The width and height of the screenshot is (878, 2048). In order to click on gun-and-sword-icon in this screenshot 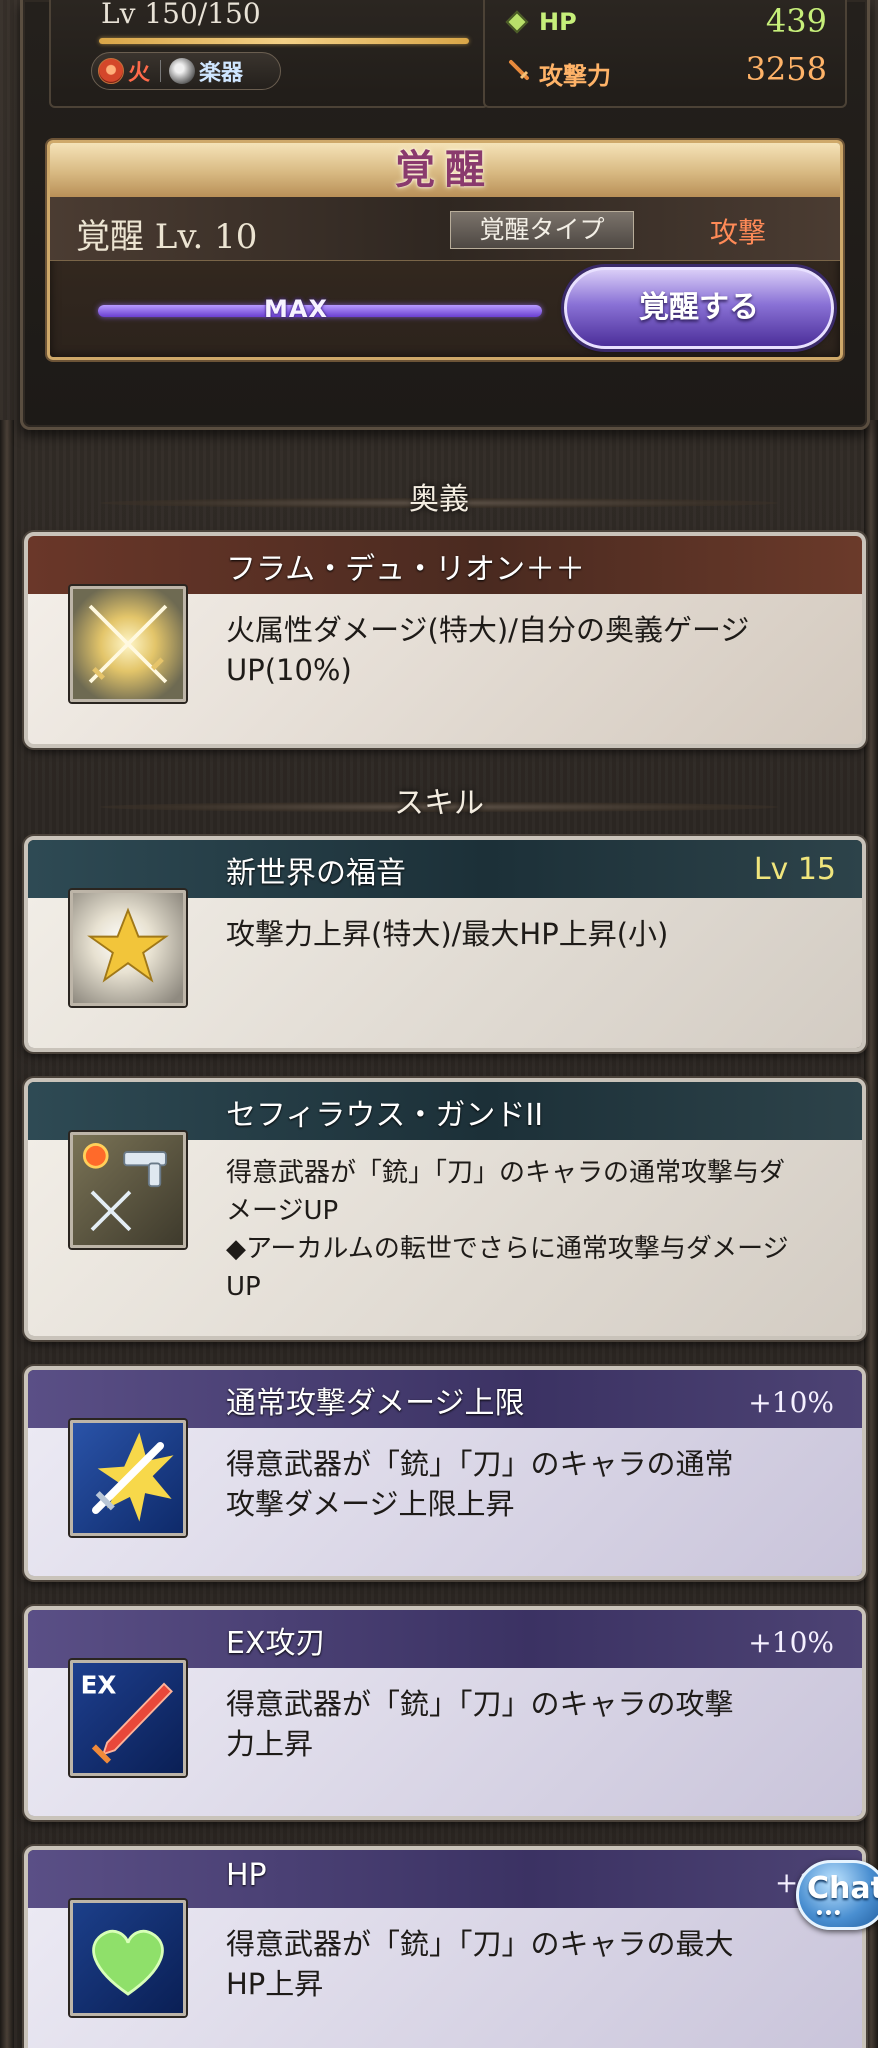, I will do `click(128, 1190)`.